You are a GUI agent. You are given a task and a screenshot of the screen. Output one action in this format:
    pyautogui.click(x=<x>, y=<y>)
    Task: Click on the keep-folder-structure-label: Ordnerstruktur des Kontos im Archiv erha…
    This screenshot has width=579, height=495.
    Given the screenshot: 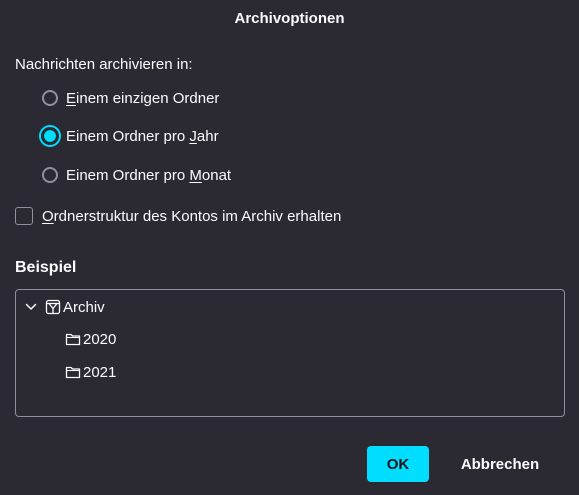 What is the action you would take?
    pyautogui.click(x=192, y=216)
    